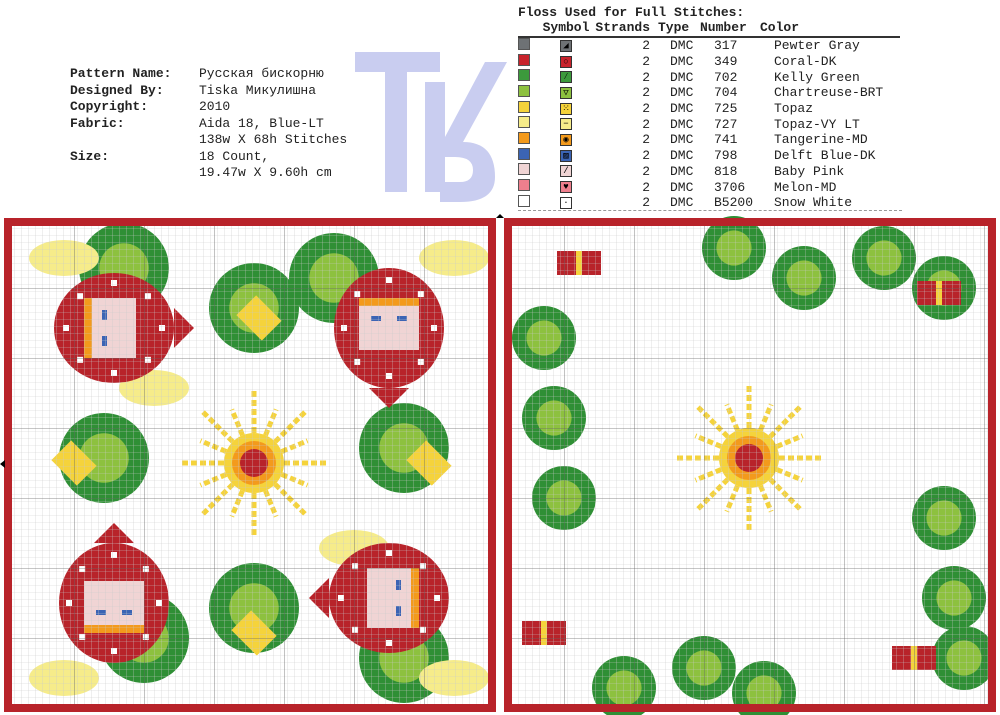  What do you see at coordinates (821, 140) in the screenshot?
I see `color-name: Tangerine-MD` at bounding box center [821, 140].